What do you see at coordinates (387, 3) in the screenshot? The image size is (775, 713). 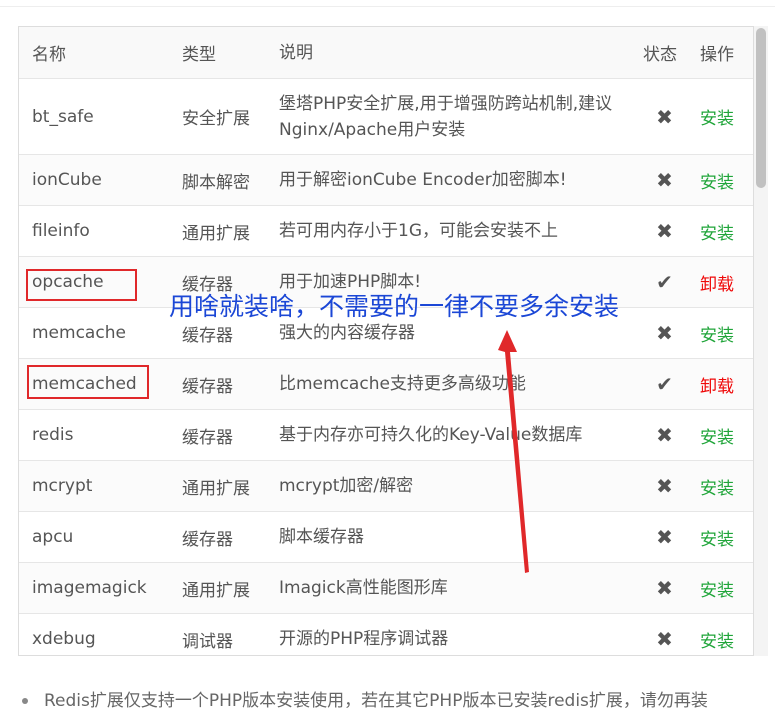 I see `top-divider` at bounding box center [387, 3].